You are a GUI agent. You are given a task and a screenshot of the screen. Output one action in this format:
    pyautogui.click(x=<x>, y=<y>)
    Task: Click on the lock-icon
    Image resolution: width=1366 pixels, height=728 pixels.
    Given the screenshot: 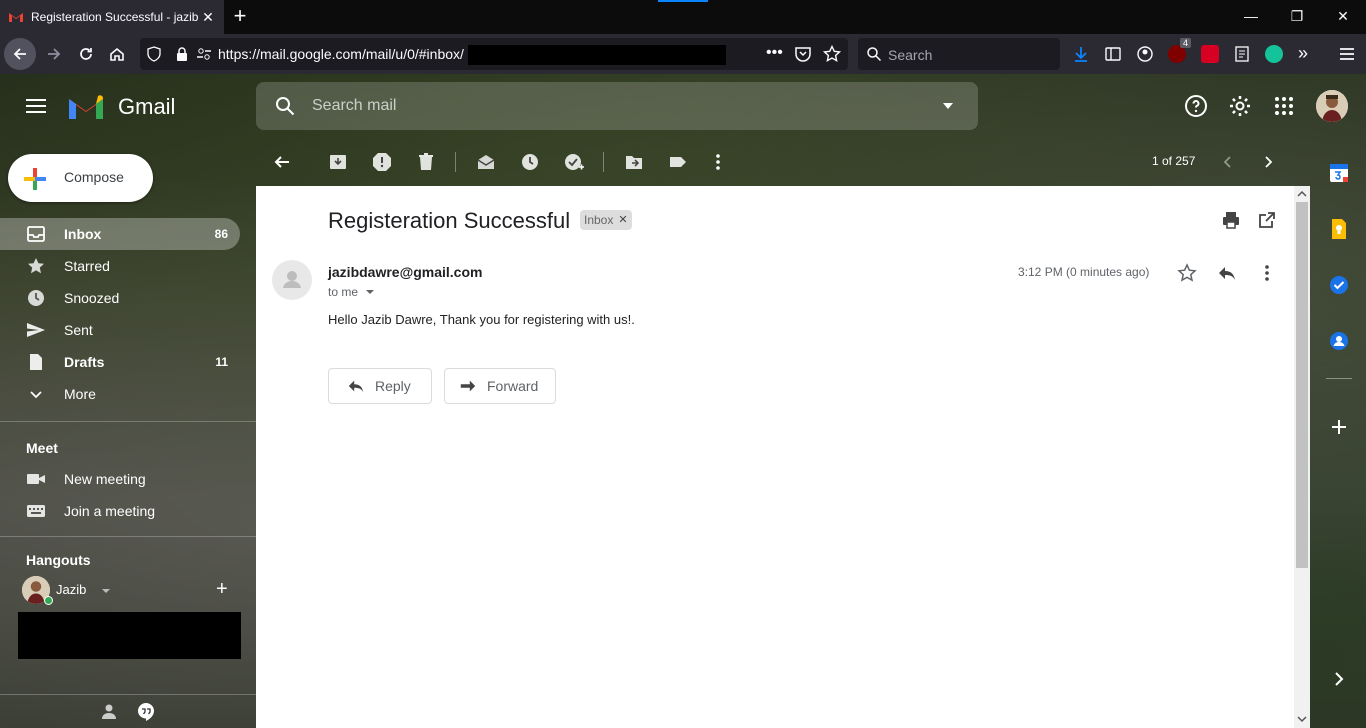 What is the action you would take?
    pyautogui.click(x=182, y=54)
    